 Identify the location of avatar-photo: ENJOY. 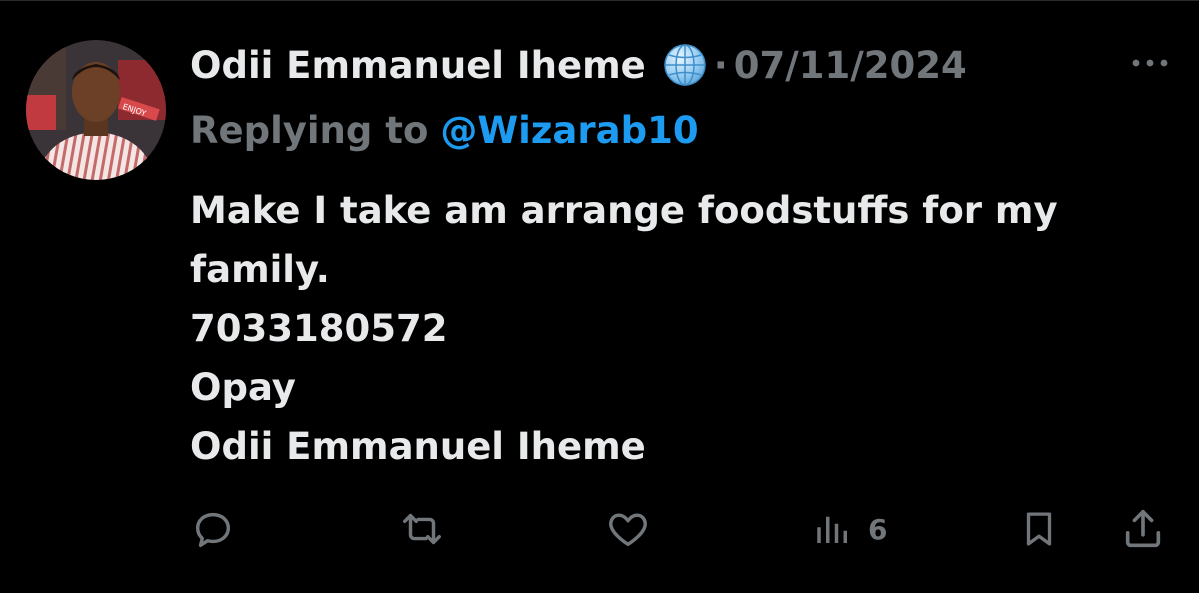
(96, 110).